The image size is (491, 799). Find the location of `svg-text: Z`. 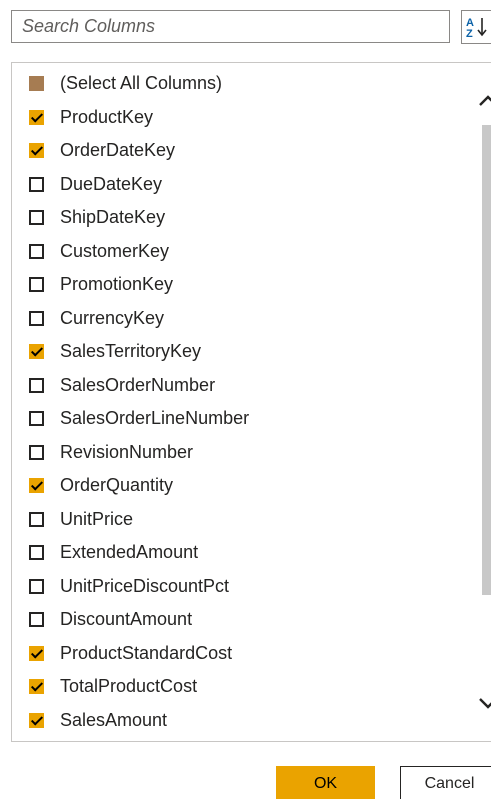

svg-text: Z is located at coordinates (469, 33).